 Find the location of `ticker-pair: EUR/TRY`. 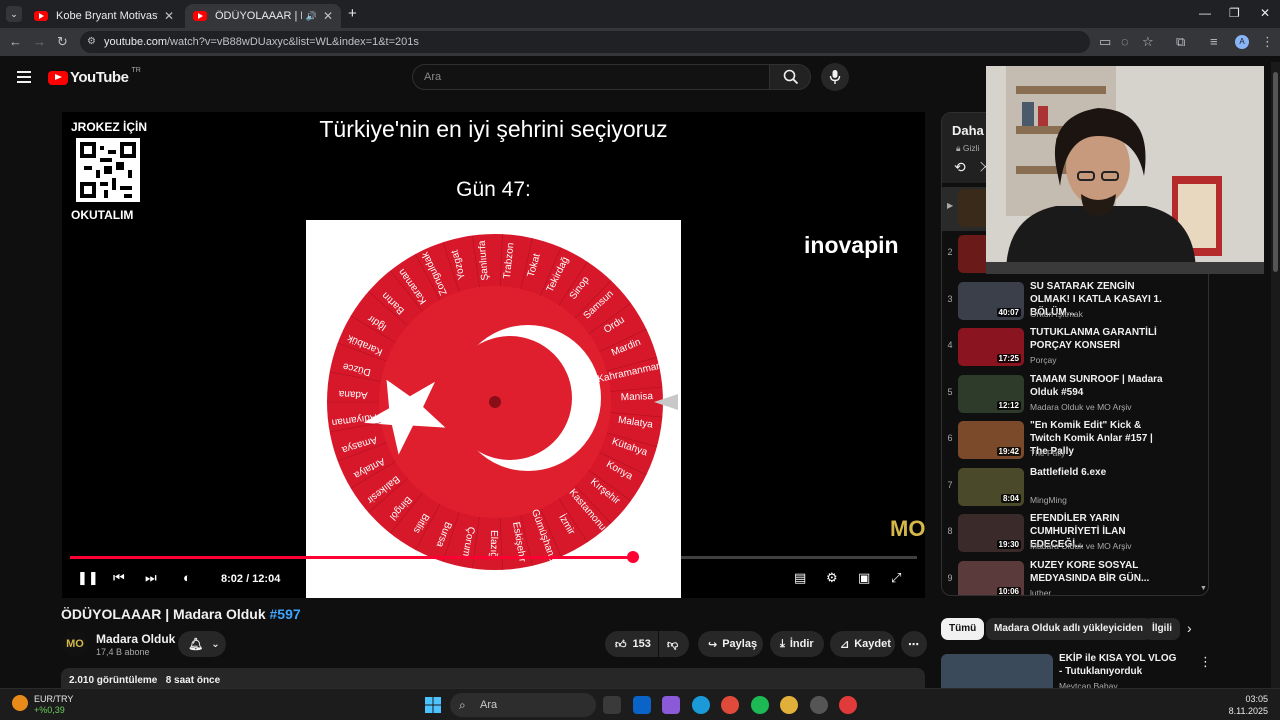

ticker-pair: EUR/TRY is located at coordinates (54, 699).